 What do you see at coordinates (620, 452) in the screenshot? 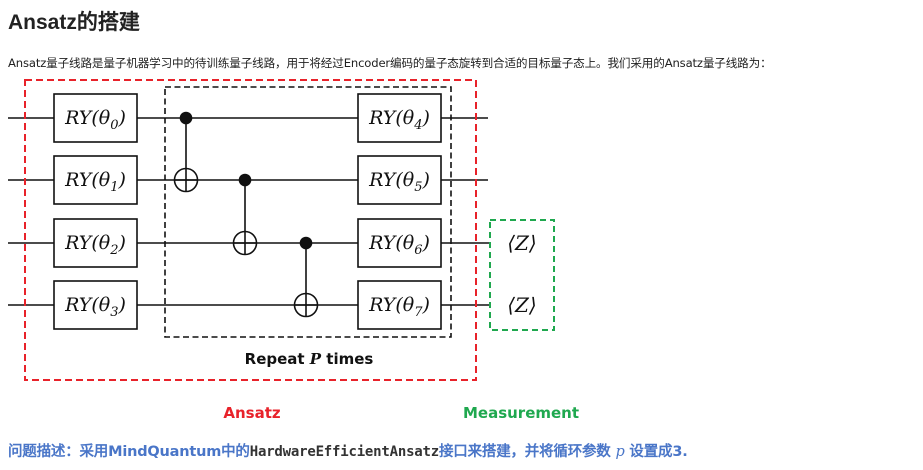
I see `question-variable: p` at bounding box center [620, 452].